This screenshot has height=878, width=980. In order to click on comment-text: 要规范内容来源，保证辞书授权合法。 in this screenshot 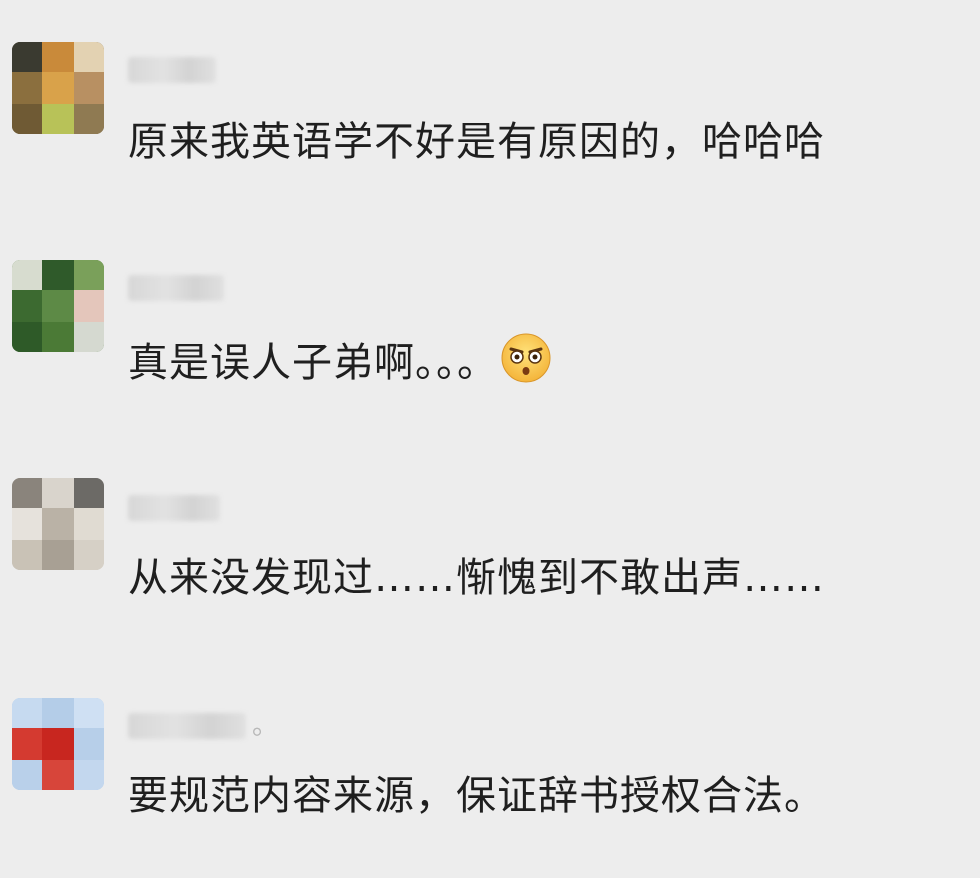, I will do `click(476, 796)`.